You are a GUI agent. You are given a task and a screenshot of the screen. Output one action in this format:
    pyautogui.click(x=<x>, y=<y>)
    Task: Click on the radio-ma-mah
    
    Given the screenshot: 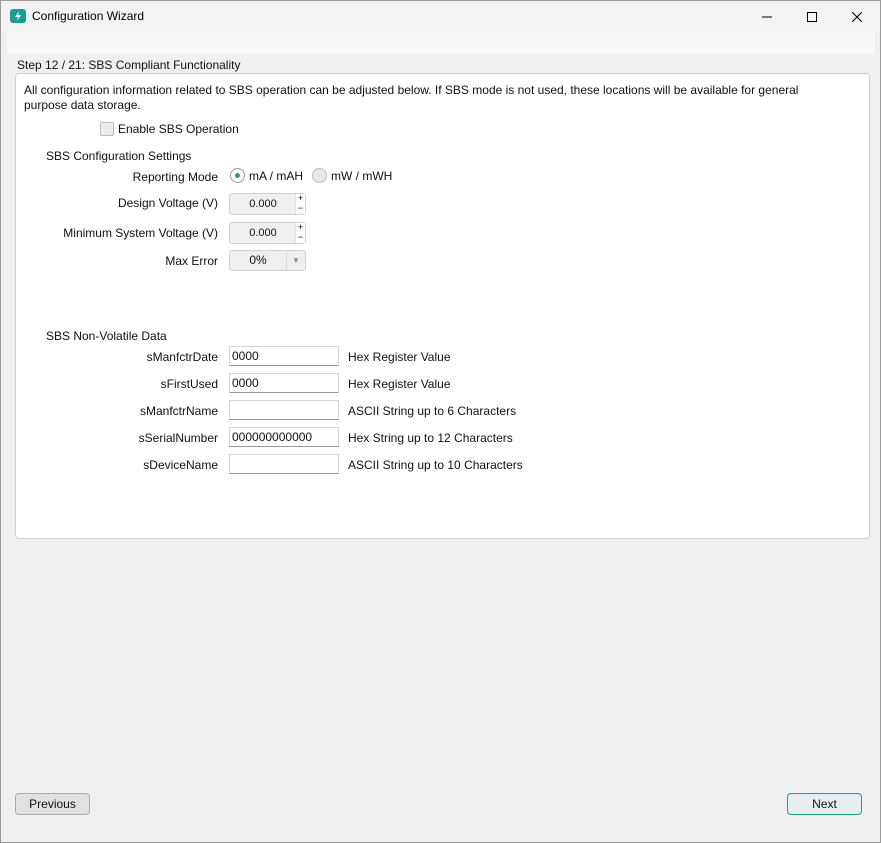 What is the action you would take?
    pyautogui.click(x=237, y=175)
    